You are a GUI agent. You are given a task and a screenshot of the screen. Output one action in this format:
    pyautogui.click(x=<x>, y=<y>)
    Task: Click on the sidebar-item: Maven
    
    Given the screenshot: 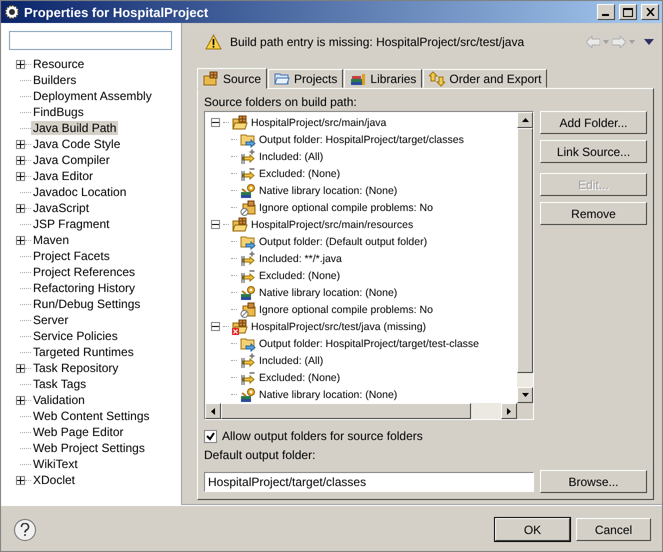 What is the action you would take?
    pyautogui.click(x=51, y=240)
    